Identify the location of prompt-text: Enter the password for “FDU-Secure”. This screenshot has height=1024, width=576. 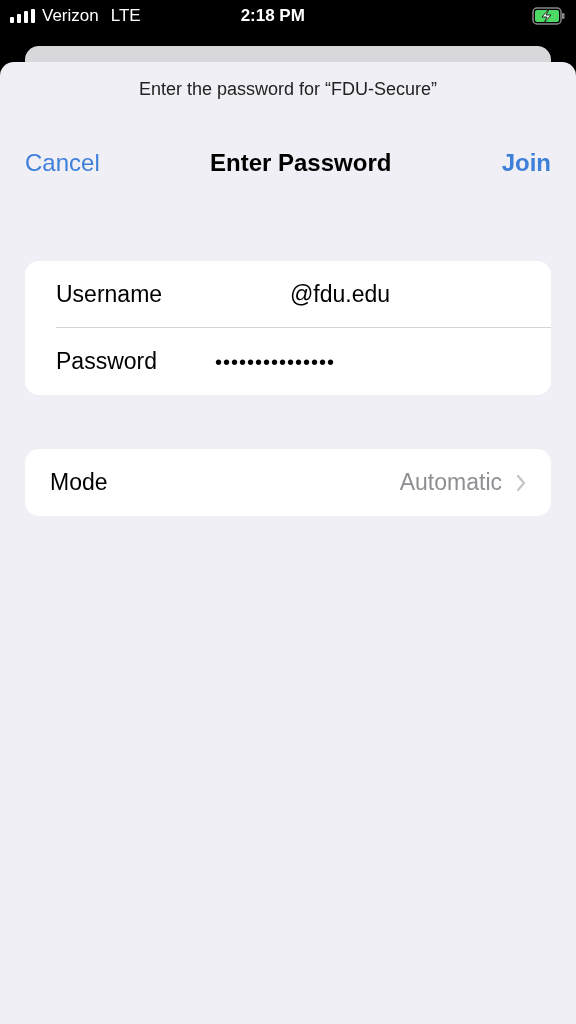
(288, 89).